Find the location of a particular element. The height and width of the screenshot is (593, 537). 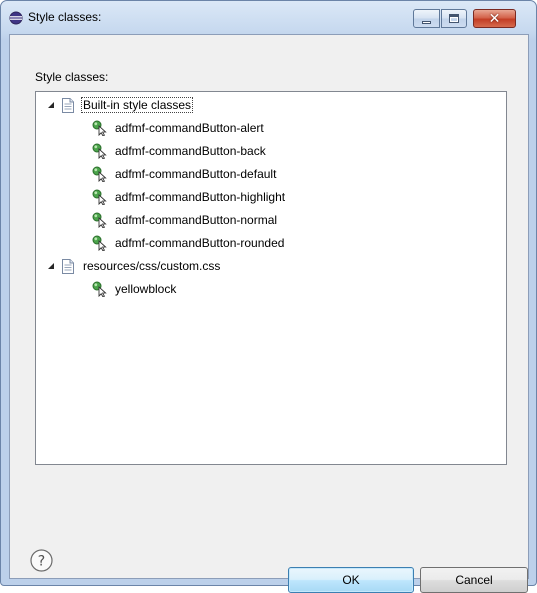

title-bar: Style classes: ✕ is located at coordinates (268, 17).